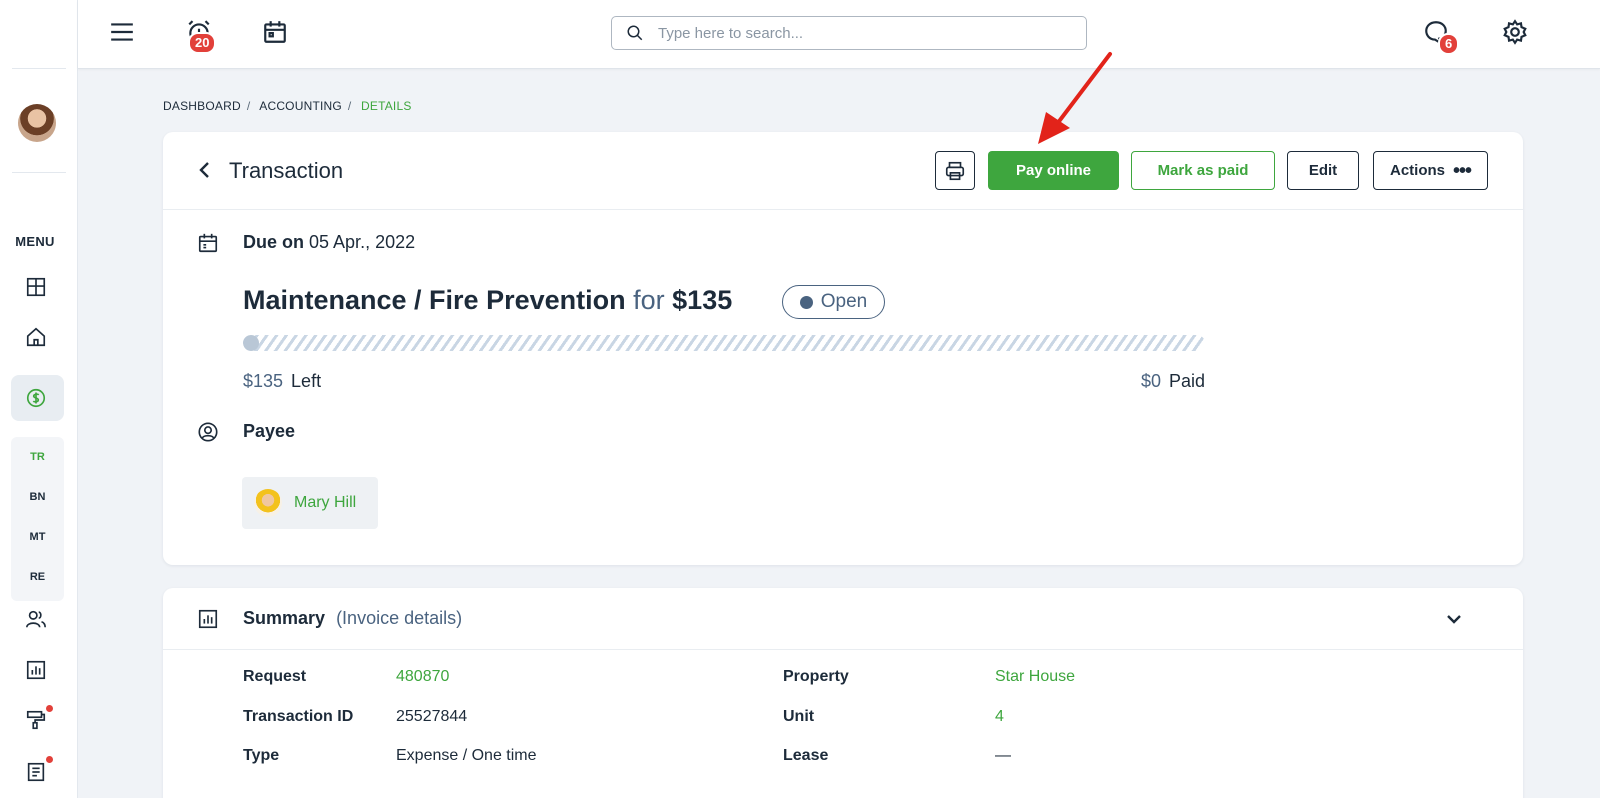  What do you see at coordinates (816, 676) in the screenshot?
I see `field-label-property: Property` at bounding box center [816, 676].